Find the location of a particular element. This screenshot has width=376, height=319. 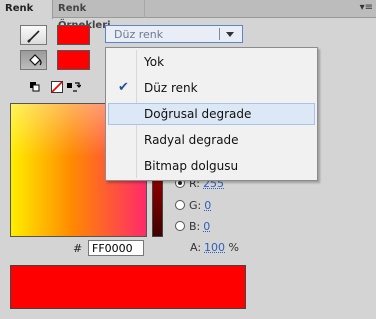

pencil-icon is located at coordinates (33, 36).